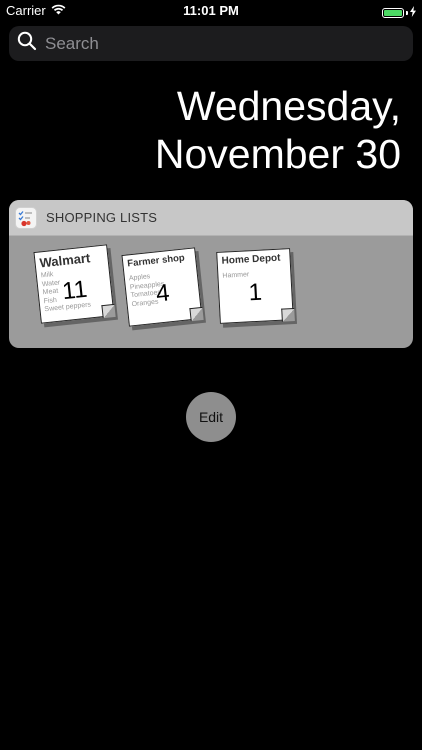 The image size is (422, 750). What do you see at coordinates (278, 130) in the screenshot?
I see `date-display: Wednesday, November 30` at bounding box center [278, 130].